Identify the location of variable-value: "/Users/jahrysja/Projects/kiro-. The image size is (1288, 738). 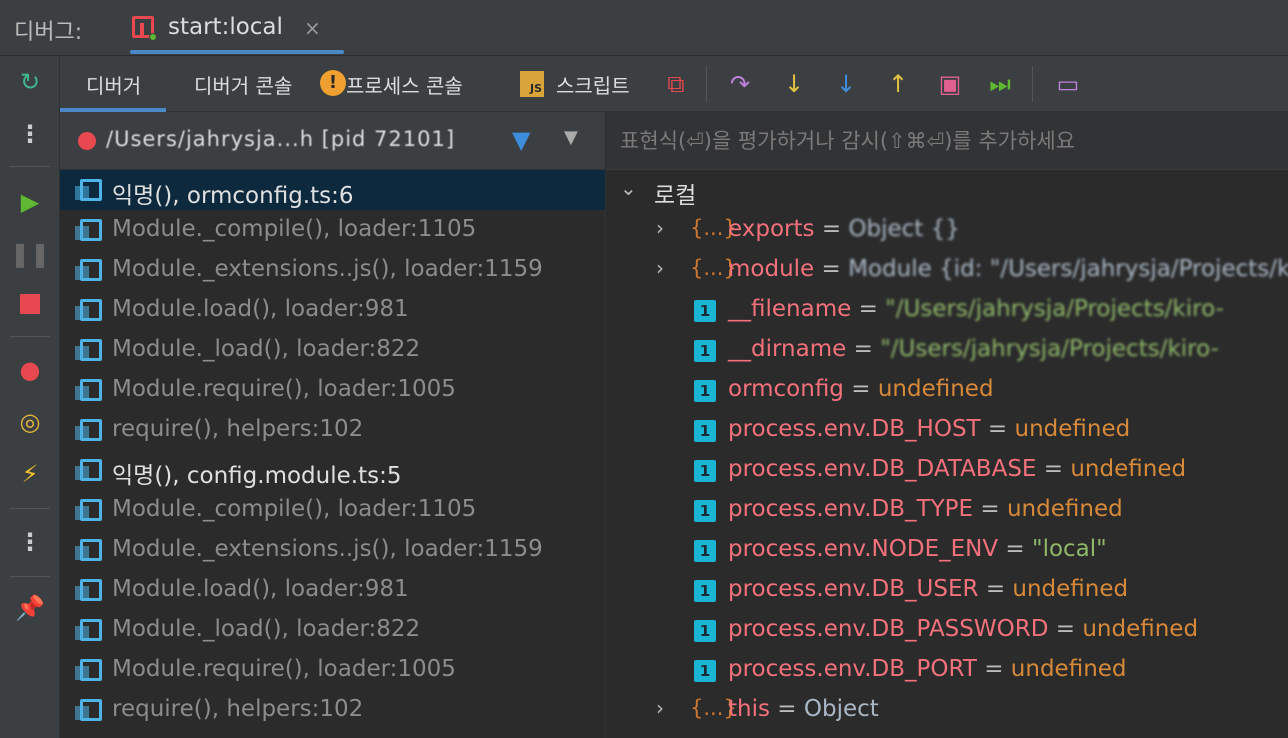
(1049, 349).